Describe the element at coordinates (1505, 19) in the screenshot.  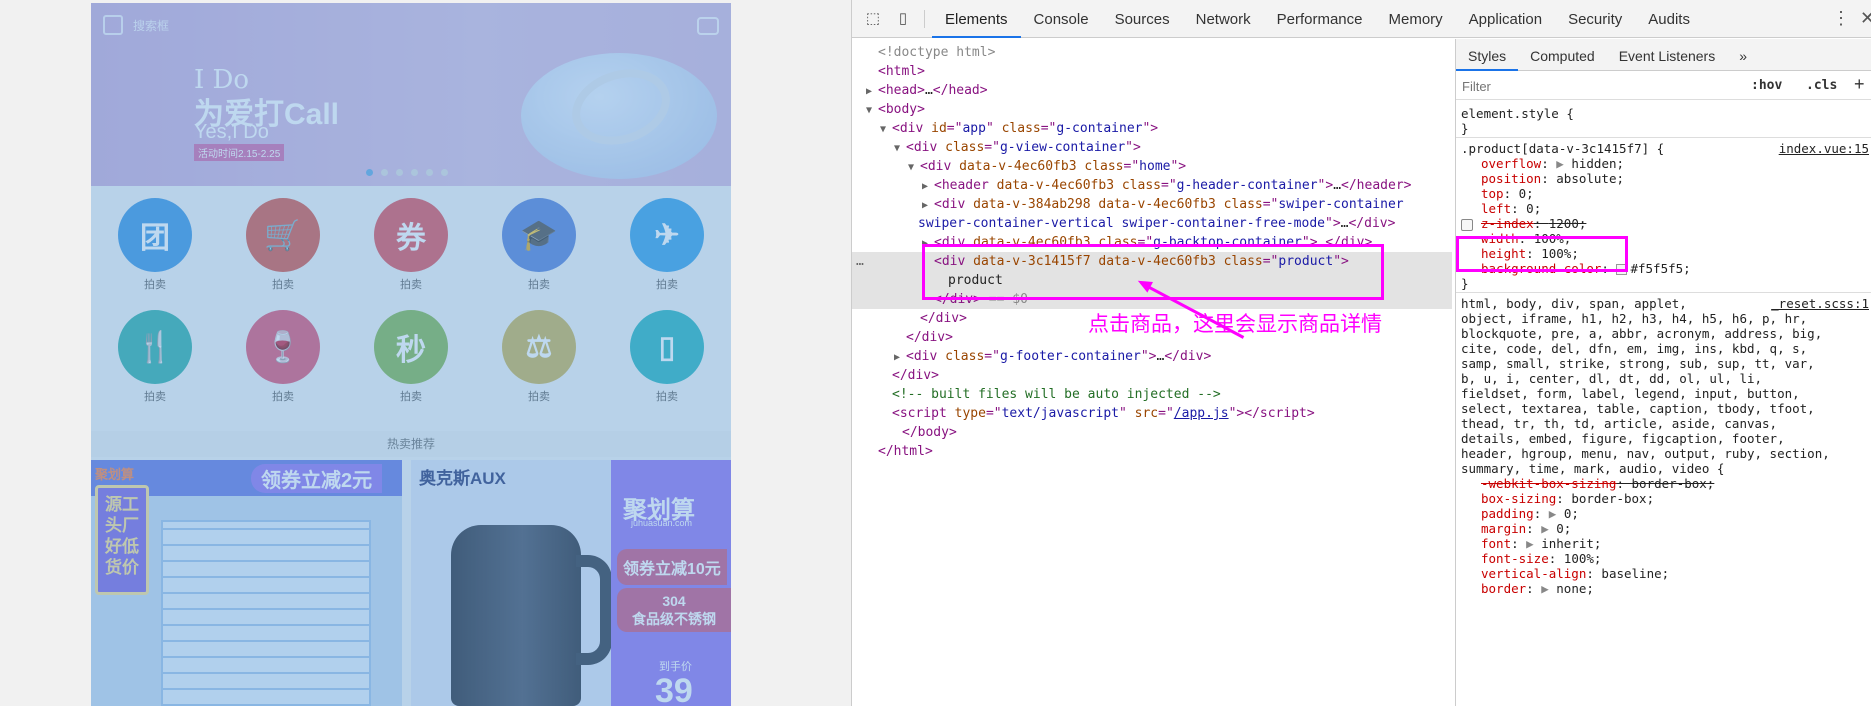
I see `tab-application: Application` at that location.